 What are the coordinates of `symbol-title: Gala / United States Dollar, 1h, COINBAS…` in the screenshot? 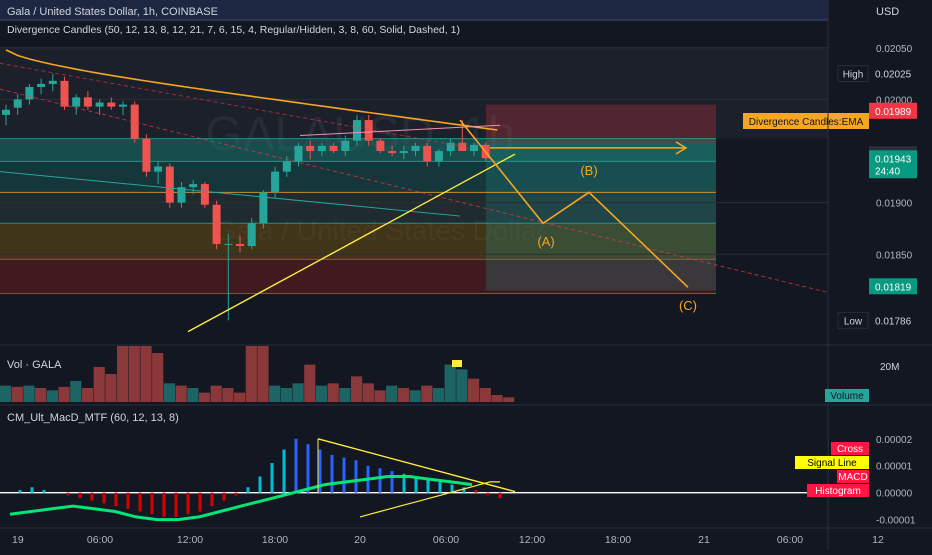 It's located at (112, 12).